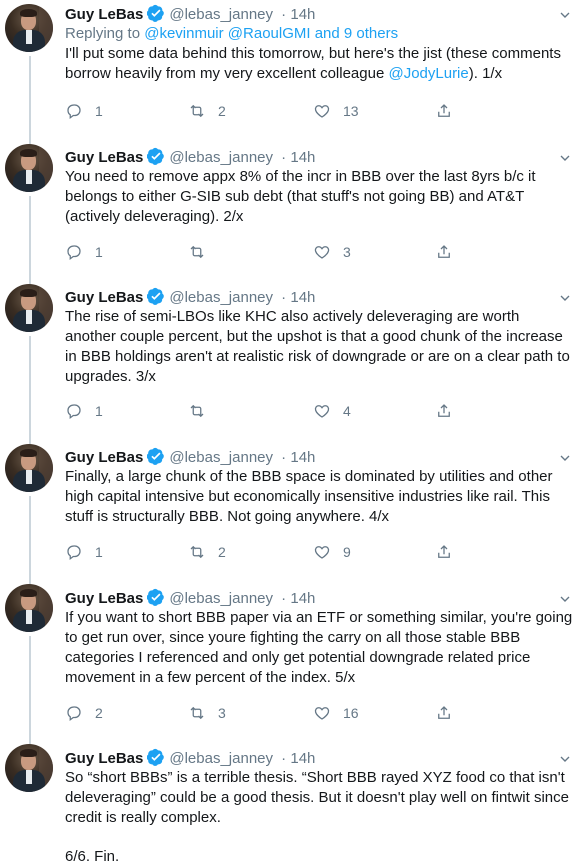 This screenshot has width=579, height=867. I want to click on like-button: 3, so click(332, 252).